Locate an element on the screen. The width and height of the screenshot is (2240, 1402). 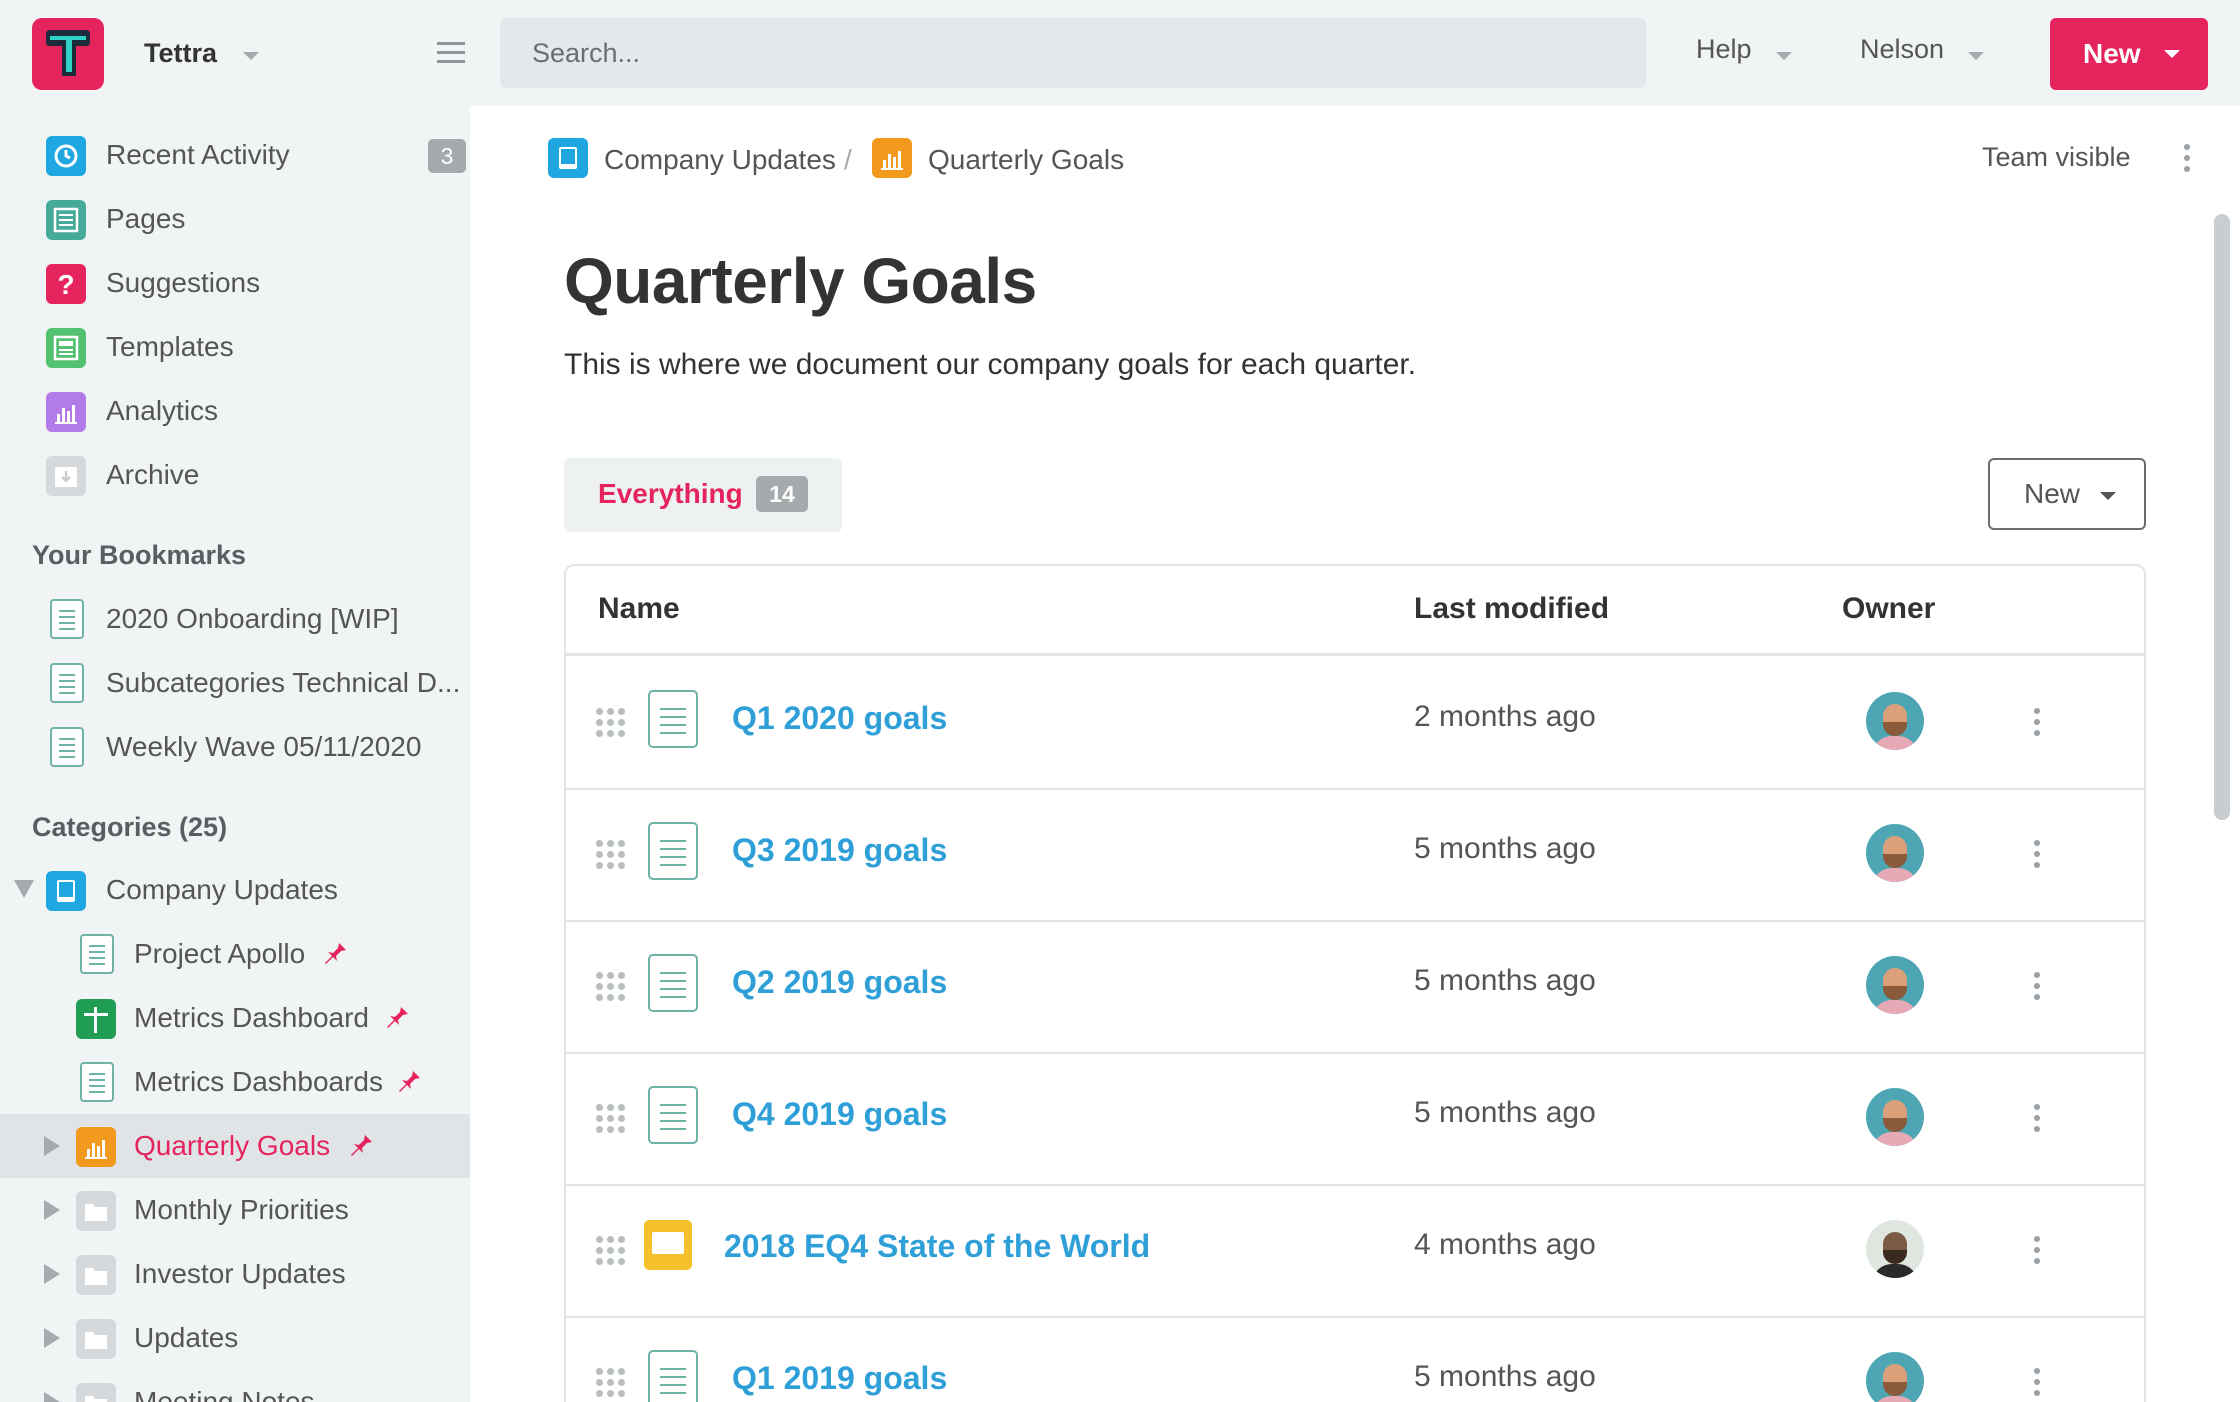
bookmark-item: Weekly Wave 05/11/2020 is located at coordinates (235, 747).